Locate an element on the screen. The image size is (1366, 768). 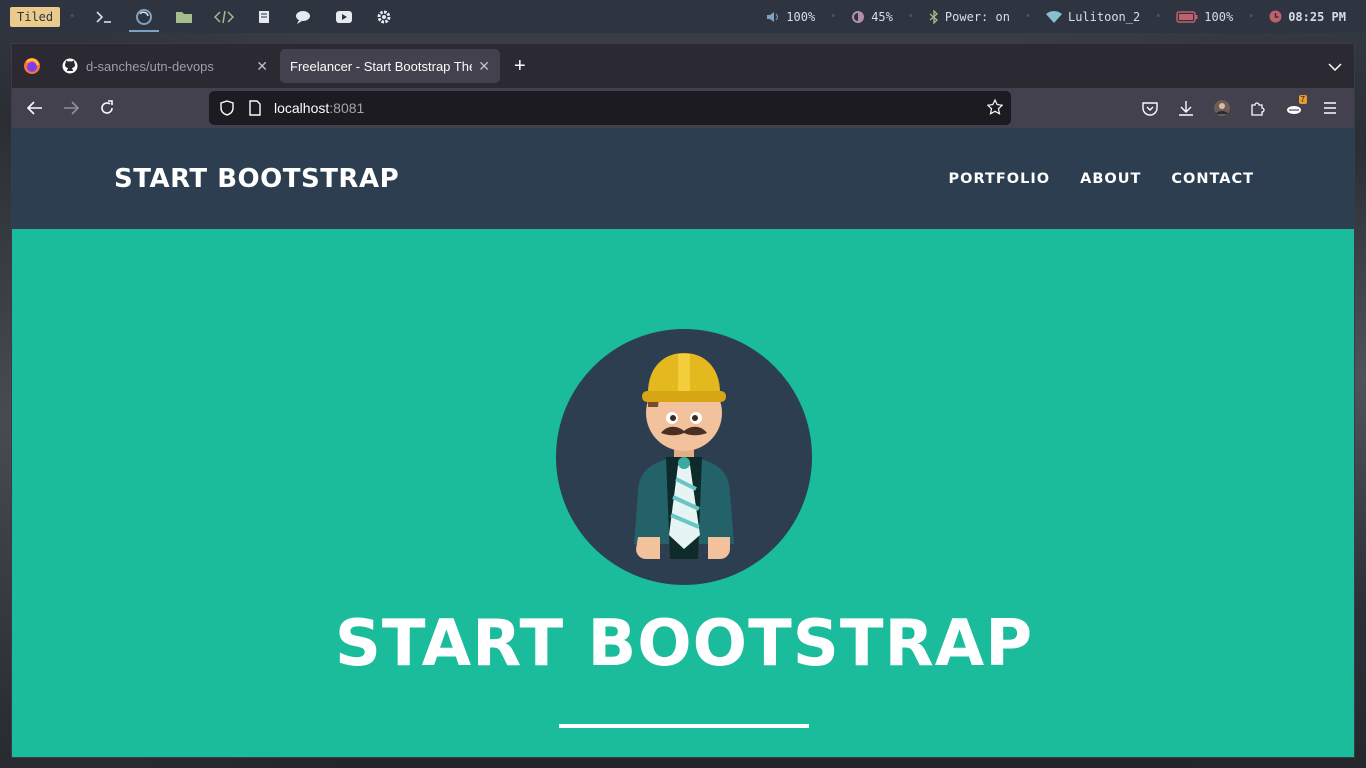
reload-icon is located at coordinates (107, 107).